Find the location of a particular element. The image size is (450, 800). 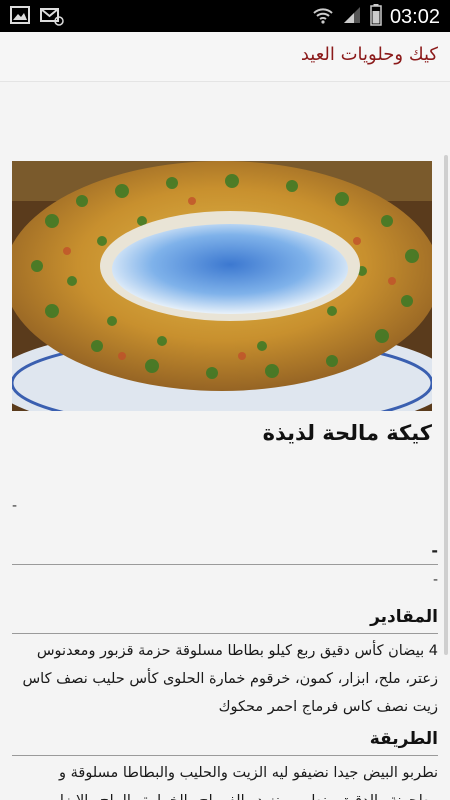

method-heading: الطريقة is located at coordinates (403, 739).